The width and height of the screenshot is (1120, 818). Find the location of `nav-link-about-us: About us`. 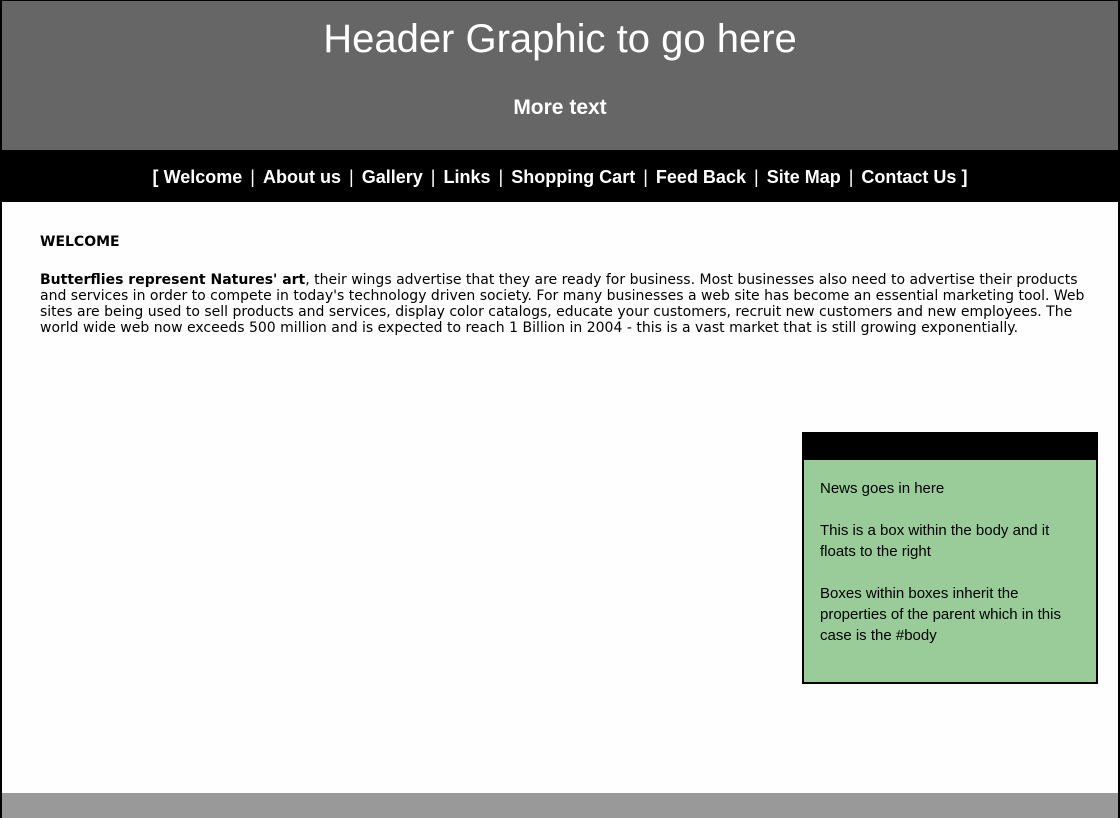

nav-link-about-us: About us is located at coordinates (302, 177).